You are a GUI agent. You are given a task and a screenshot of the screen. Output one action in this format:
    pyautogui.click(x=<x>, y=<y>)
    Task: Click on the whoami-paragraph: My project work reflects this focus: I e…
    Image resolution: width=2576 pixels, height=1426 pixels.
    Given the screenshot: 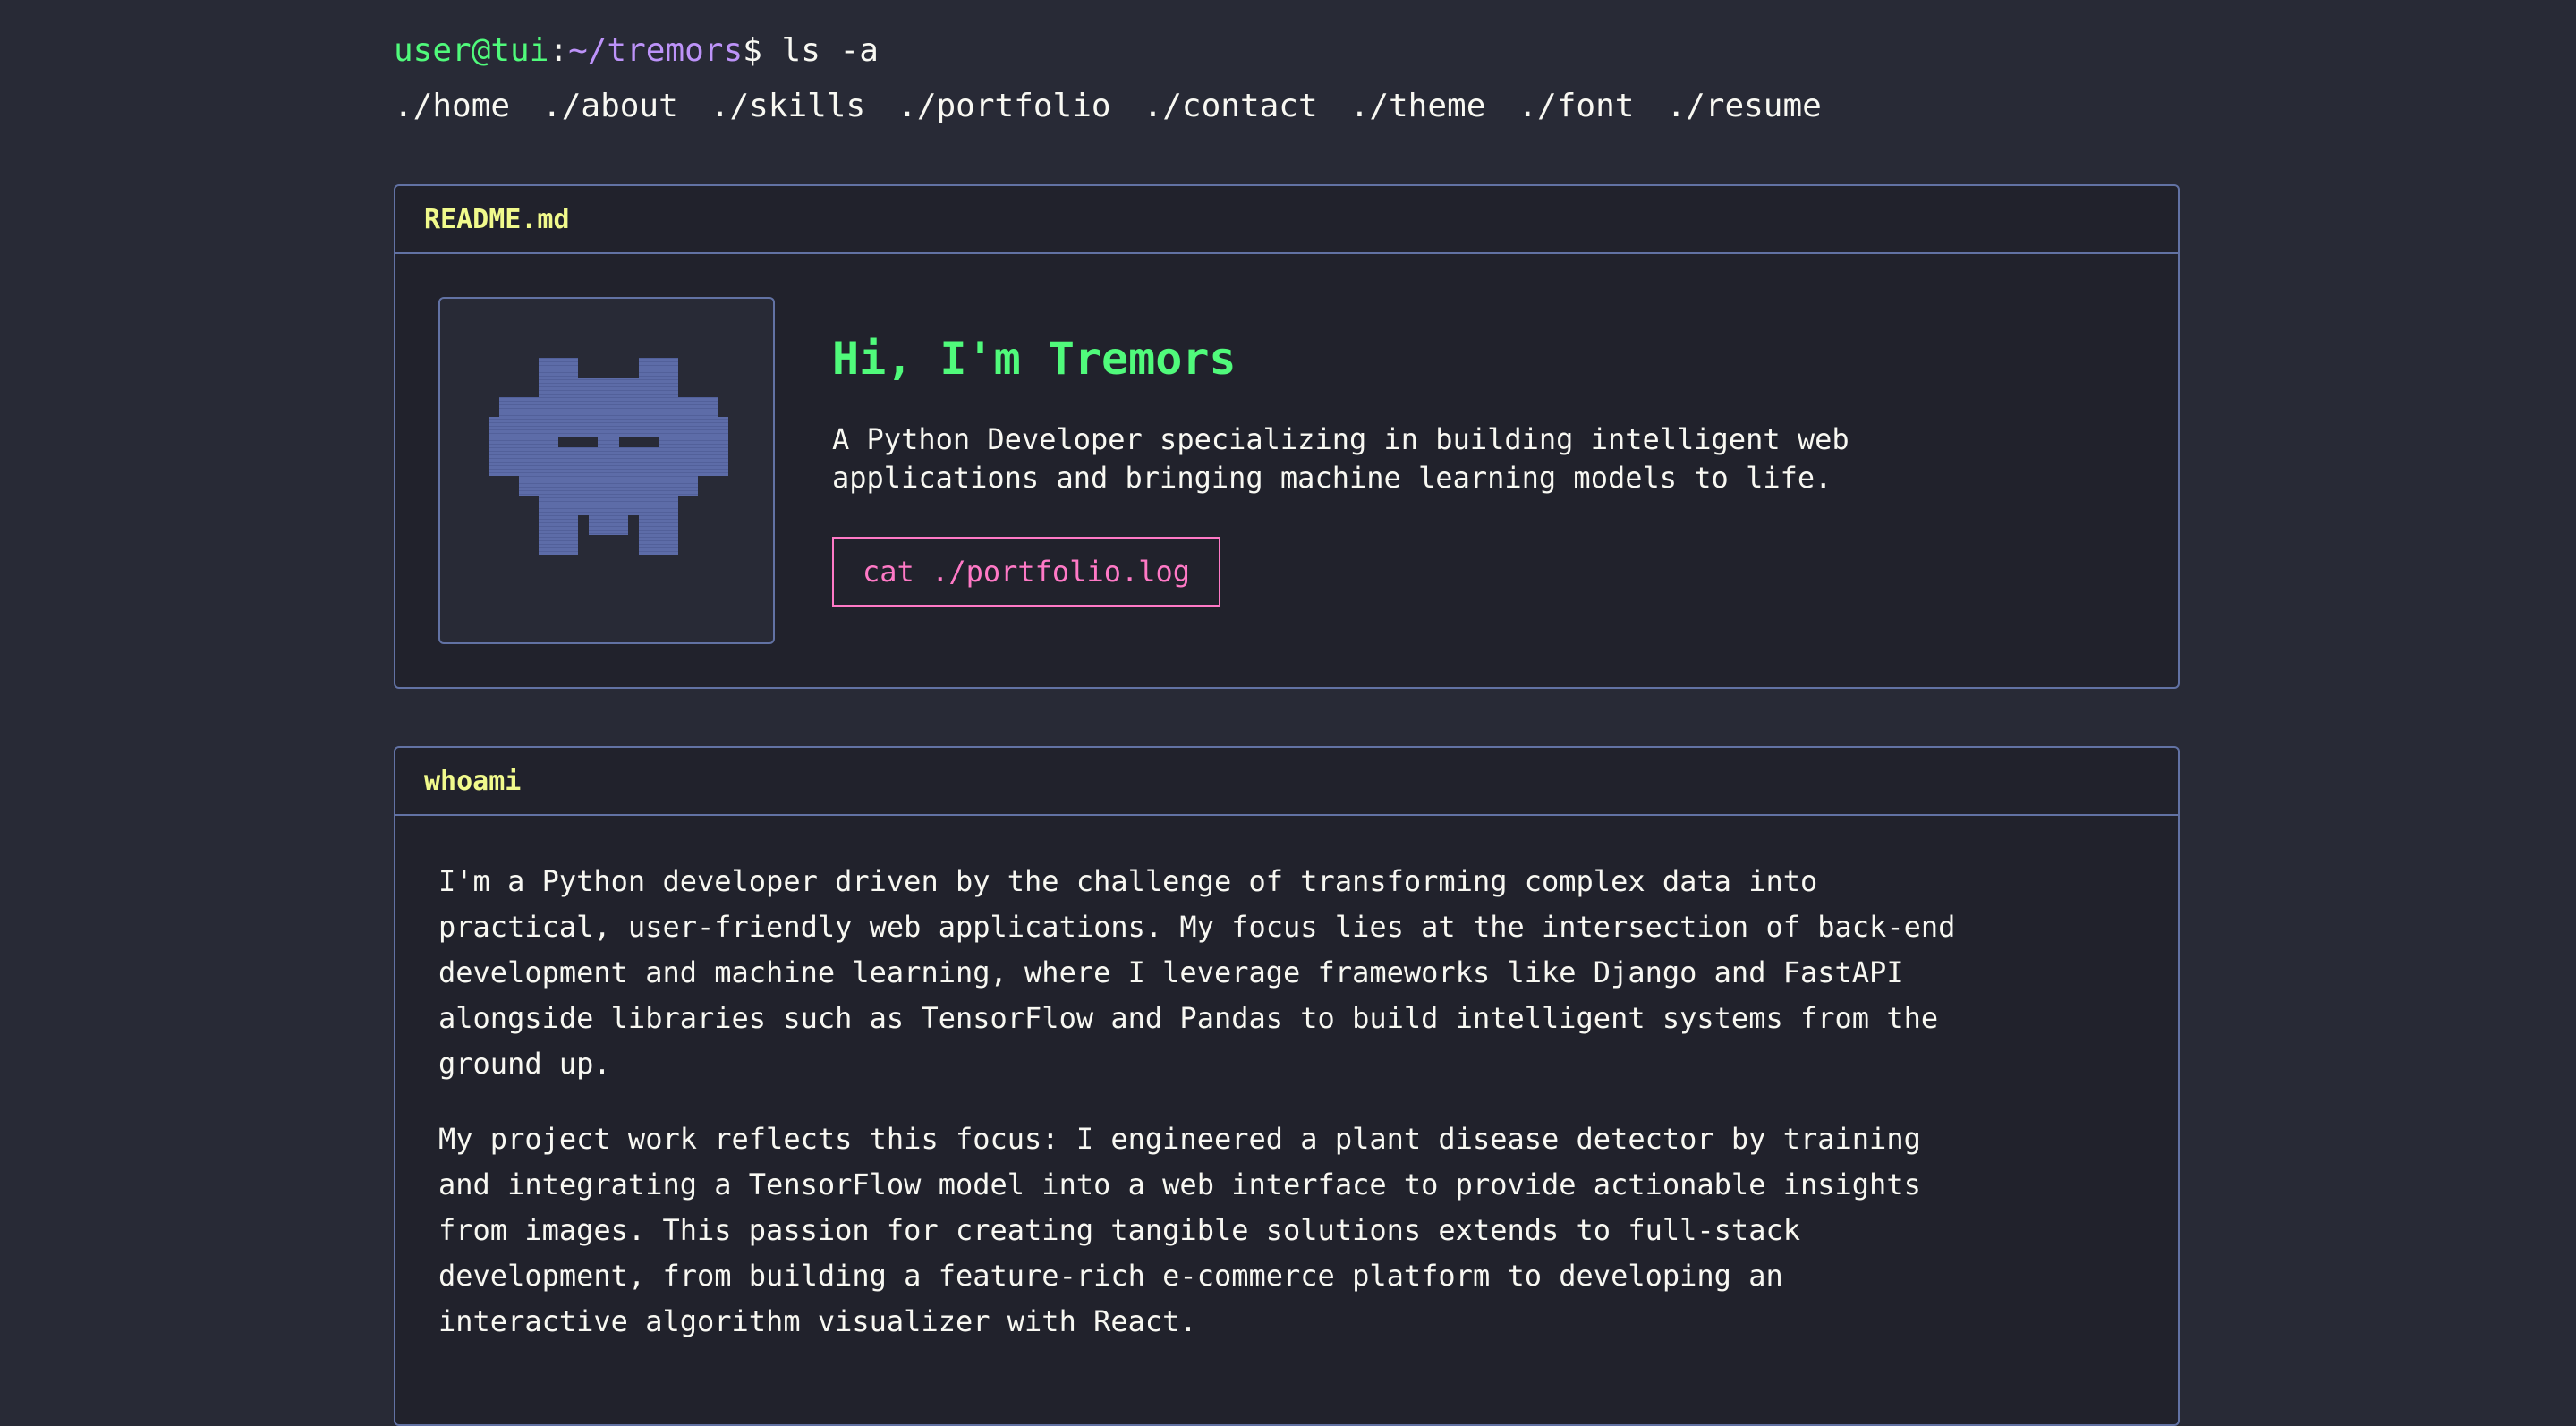 What is the action you would take?
    pyautogui.click(x=1179, y=1230)
    